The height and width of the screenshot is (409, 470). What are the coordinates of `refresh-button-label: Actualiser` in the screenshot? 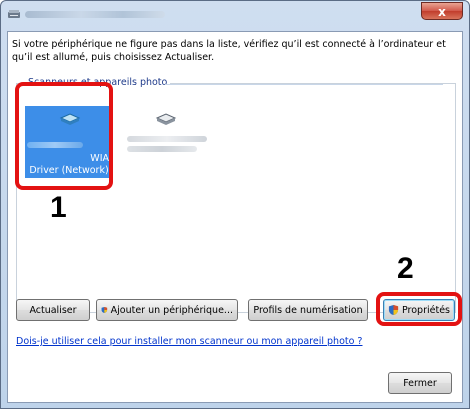 It's located at (53, 310).